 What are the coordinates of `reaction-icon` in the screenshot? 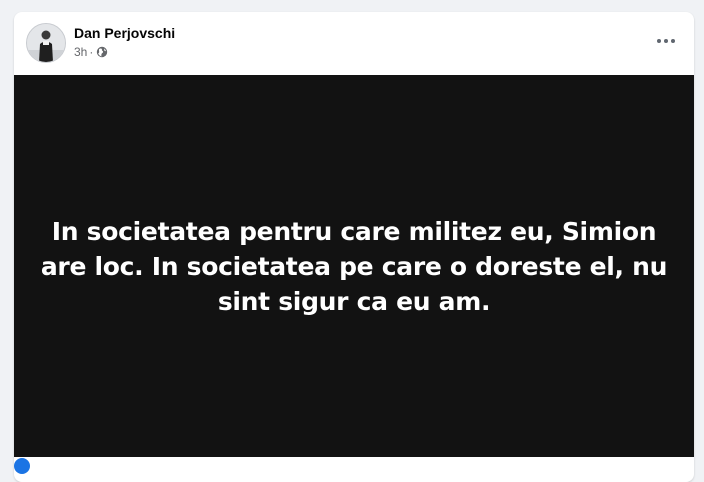 It's located at (22, 466).